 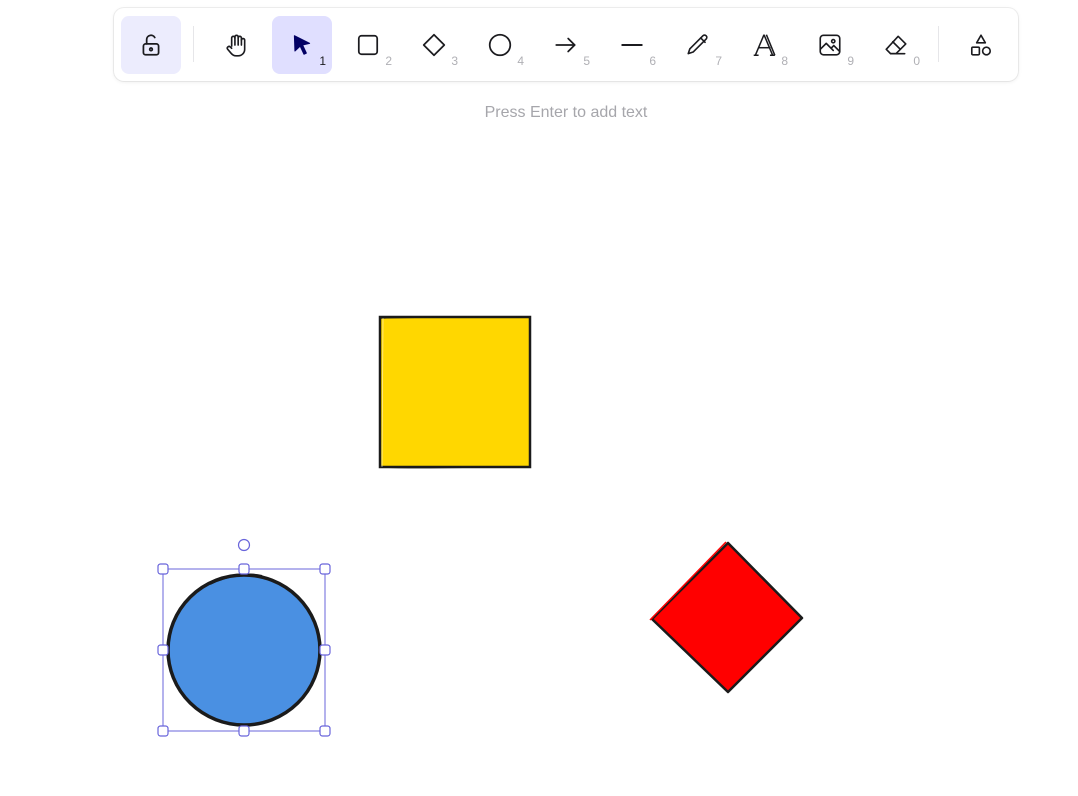 What do you see at coordinates (325, 731) in the screenshot?
I see `resize-handle-se` at bounding box center [325, 731].